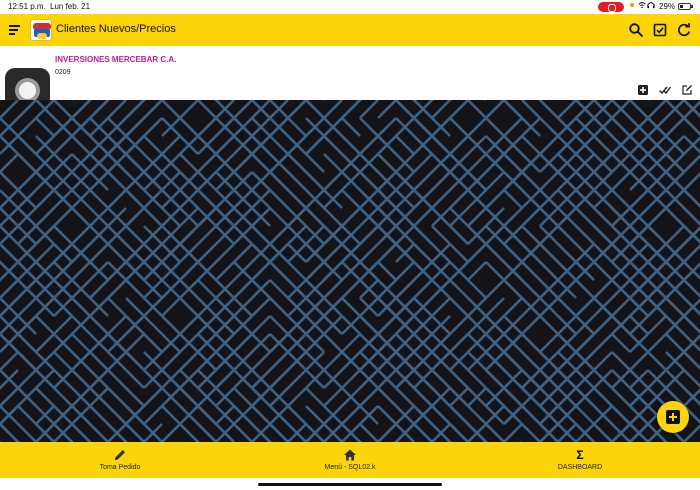 This screenshot has width=700, height=490. I want to click on client-card: INVERSIONES MERCEBAR C.A. 0209, so click(350, 73).